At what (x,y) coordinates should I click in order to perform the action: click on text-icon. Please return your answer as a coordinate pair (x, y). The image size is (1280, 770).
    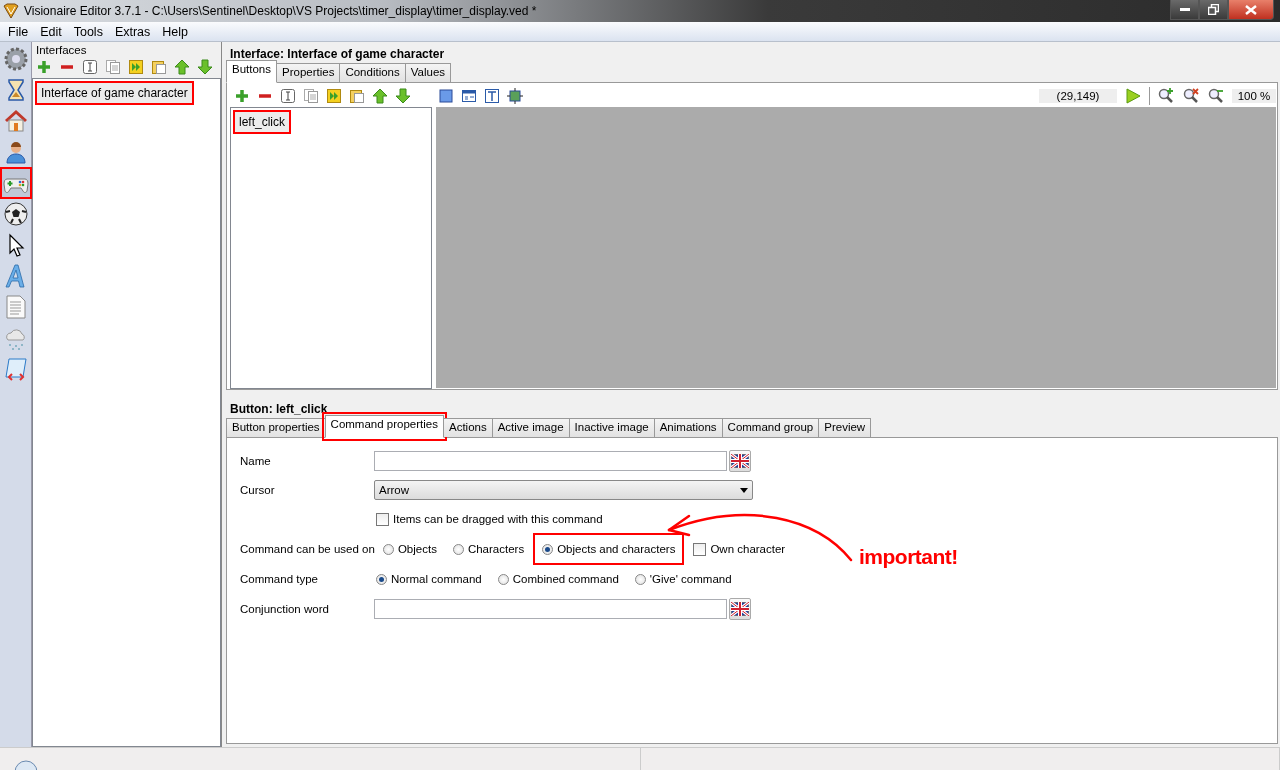
    Looking at the image, I should click on (492, 96).